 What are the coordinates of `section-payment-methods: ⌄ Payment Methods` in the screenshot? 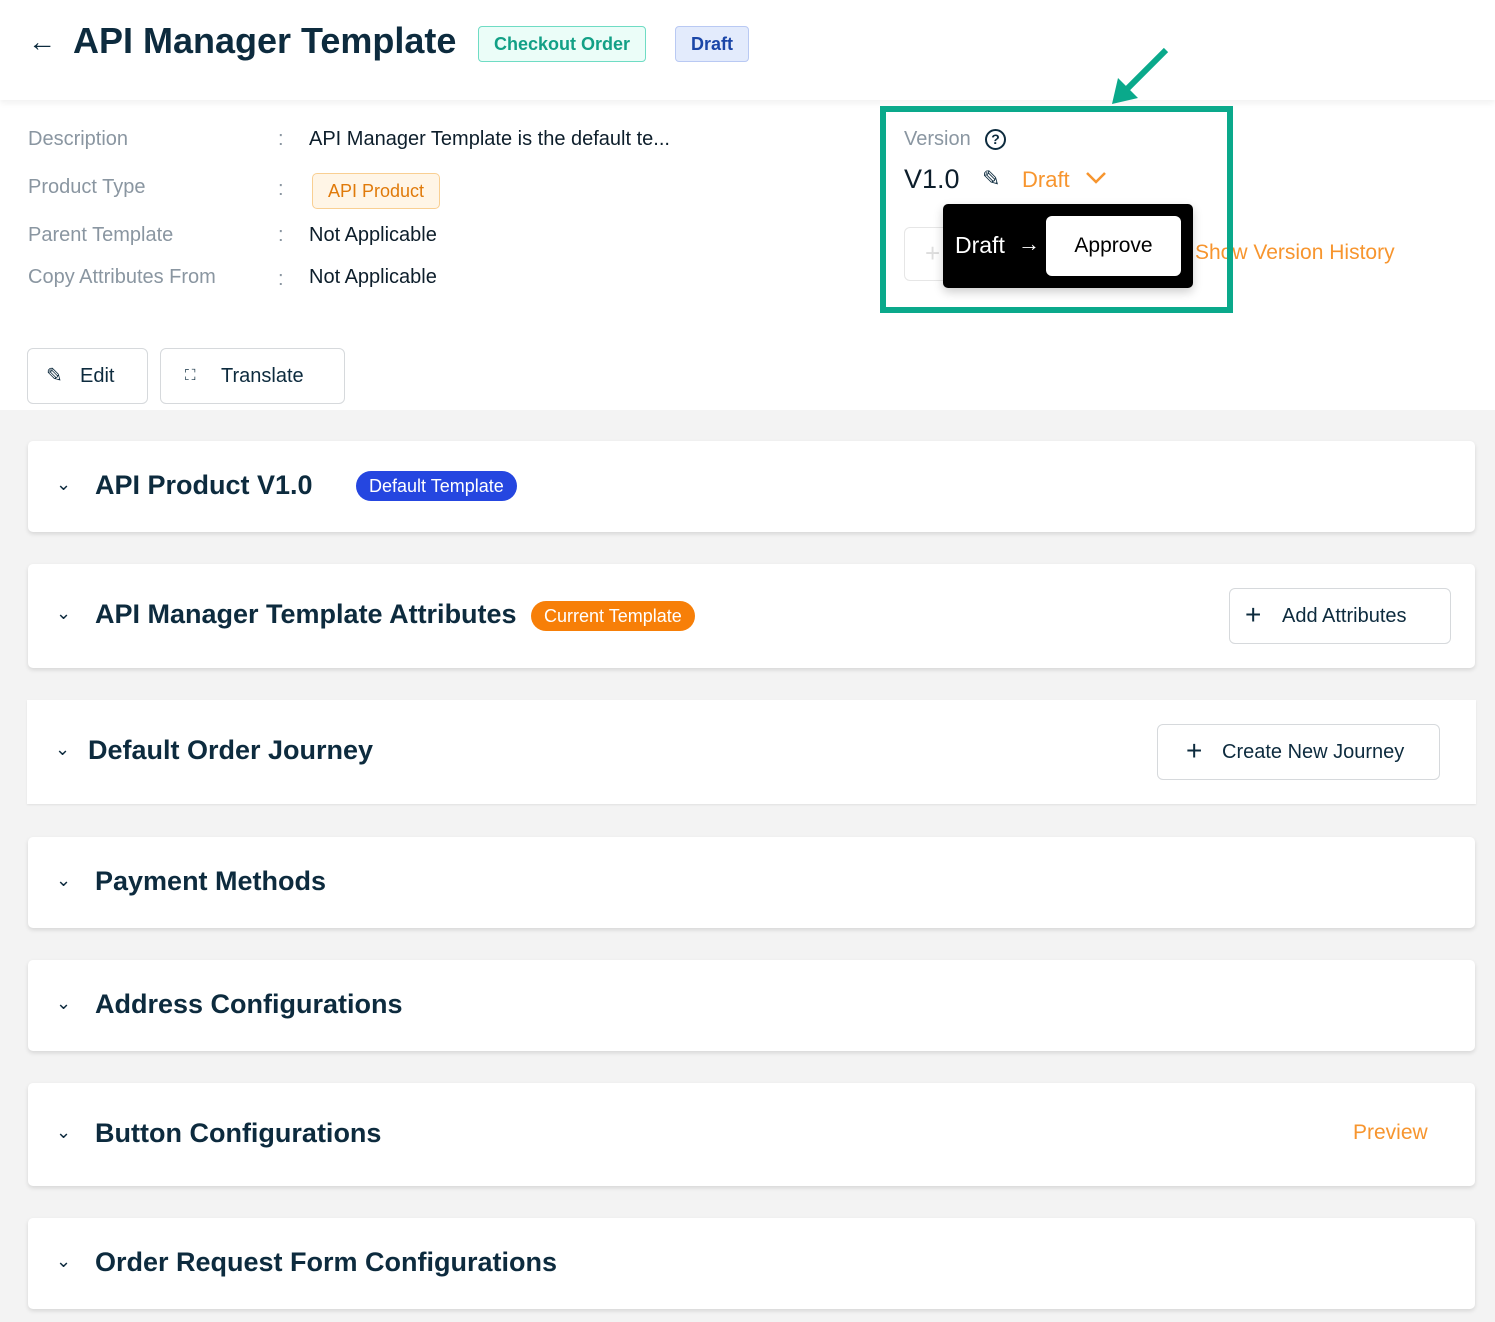 It's located at (751, 882).